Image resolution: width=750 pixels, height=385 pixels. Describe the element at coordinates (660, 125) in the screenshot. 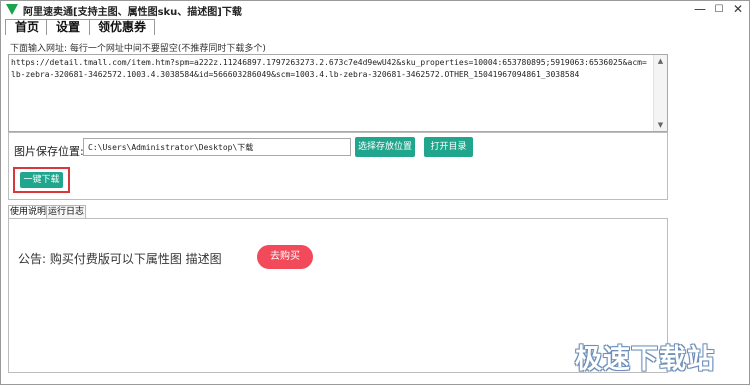

I see `scroll-down-icon: ▼` at that location.